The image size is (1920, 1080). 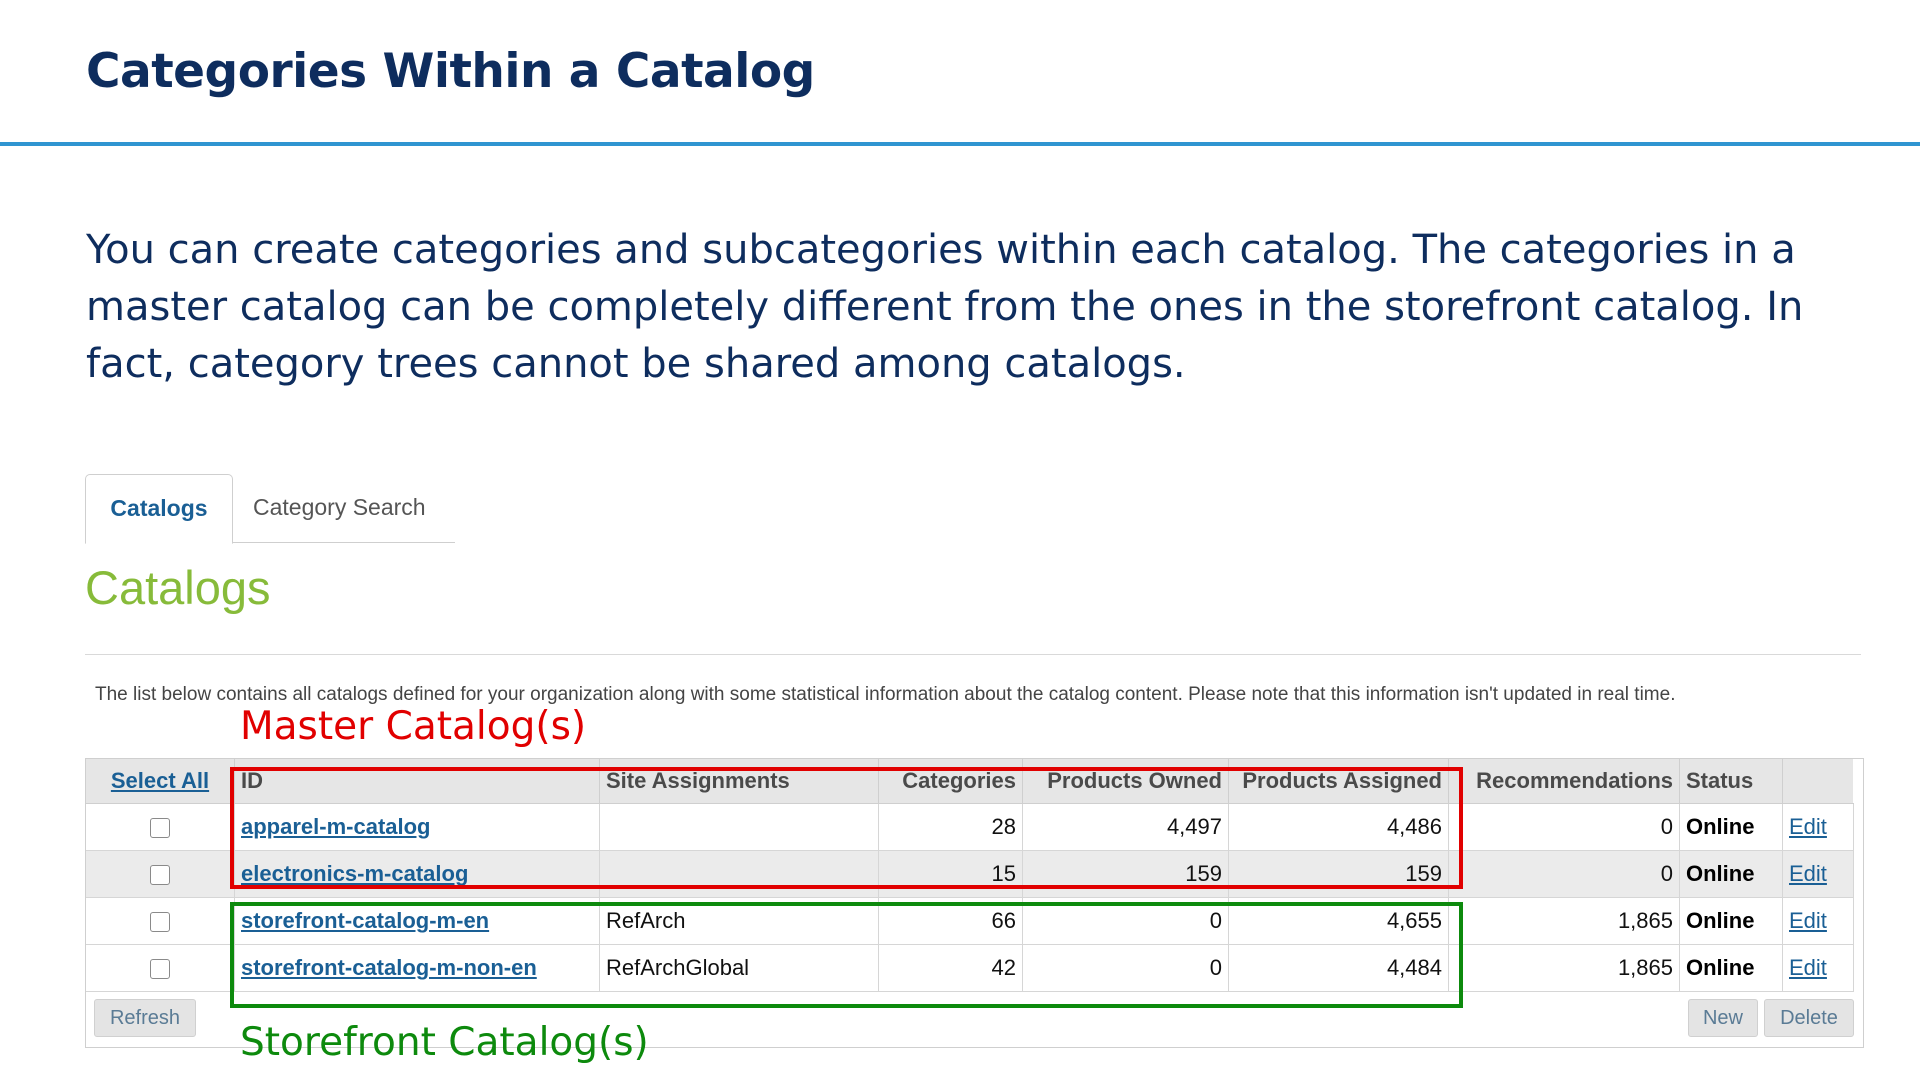 I want to click on catalog-id-cell: storefront-catalog-m-en, so click(x=417, y=921).